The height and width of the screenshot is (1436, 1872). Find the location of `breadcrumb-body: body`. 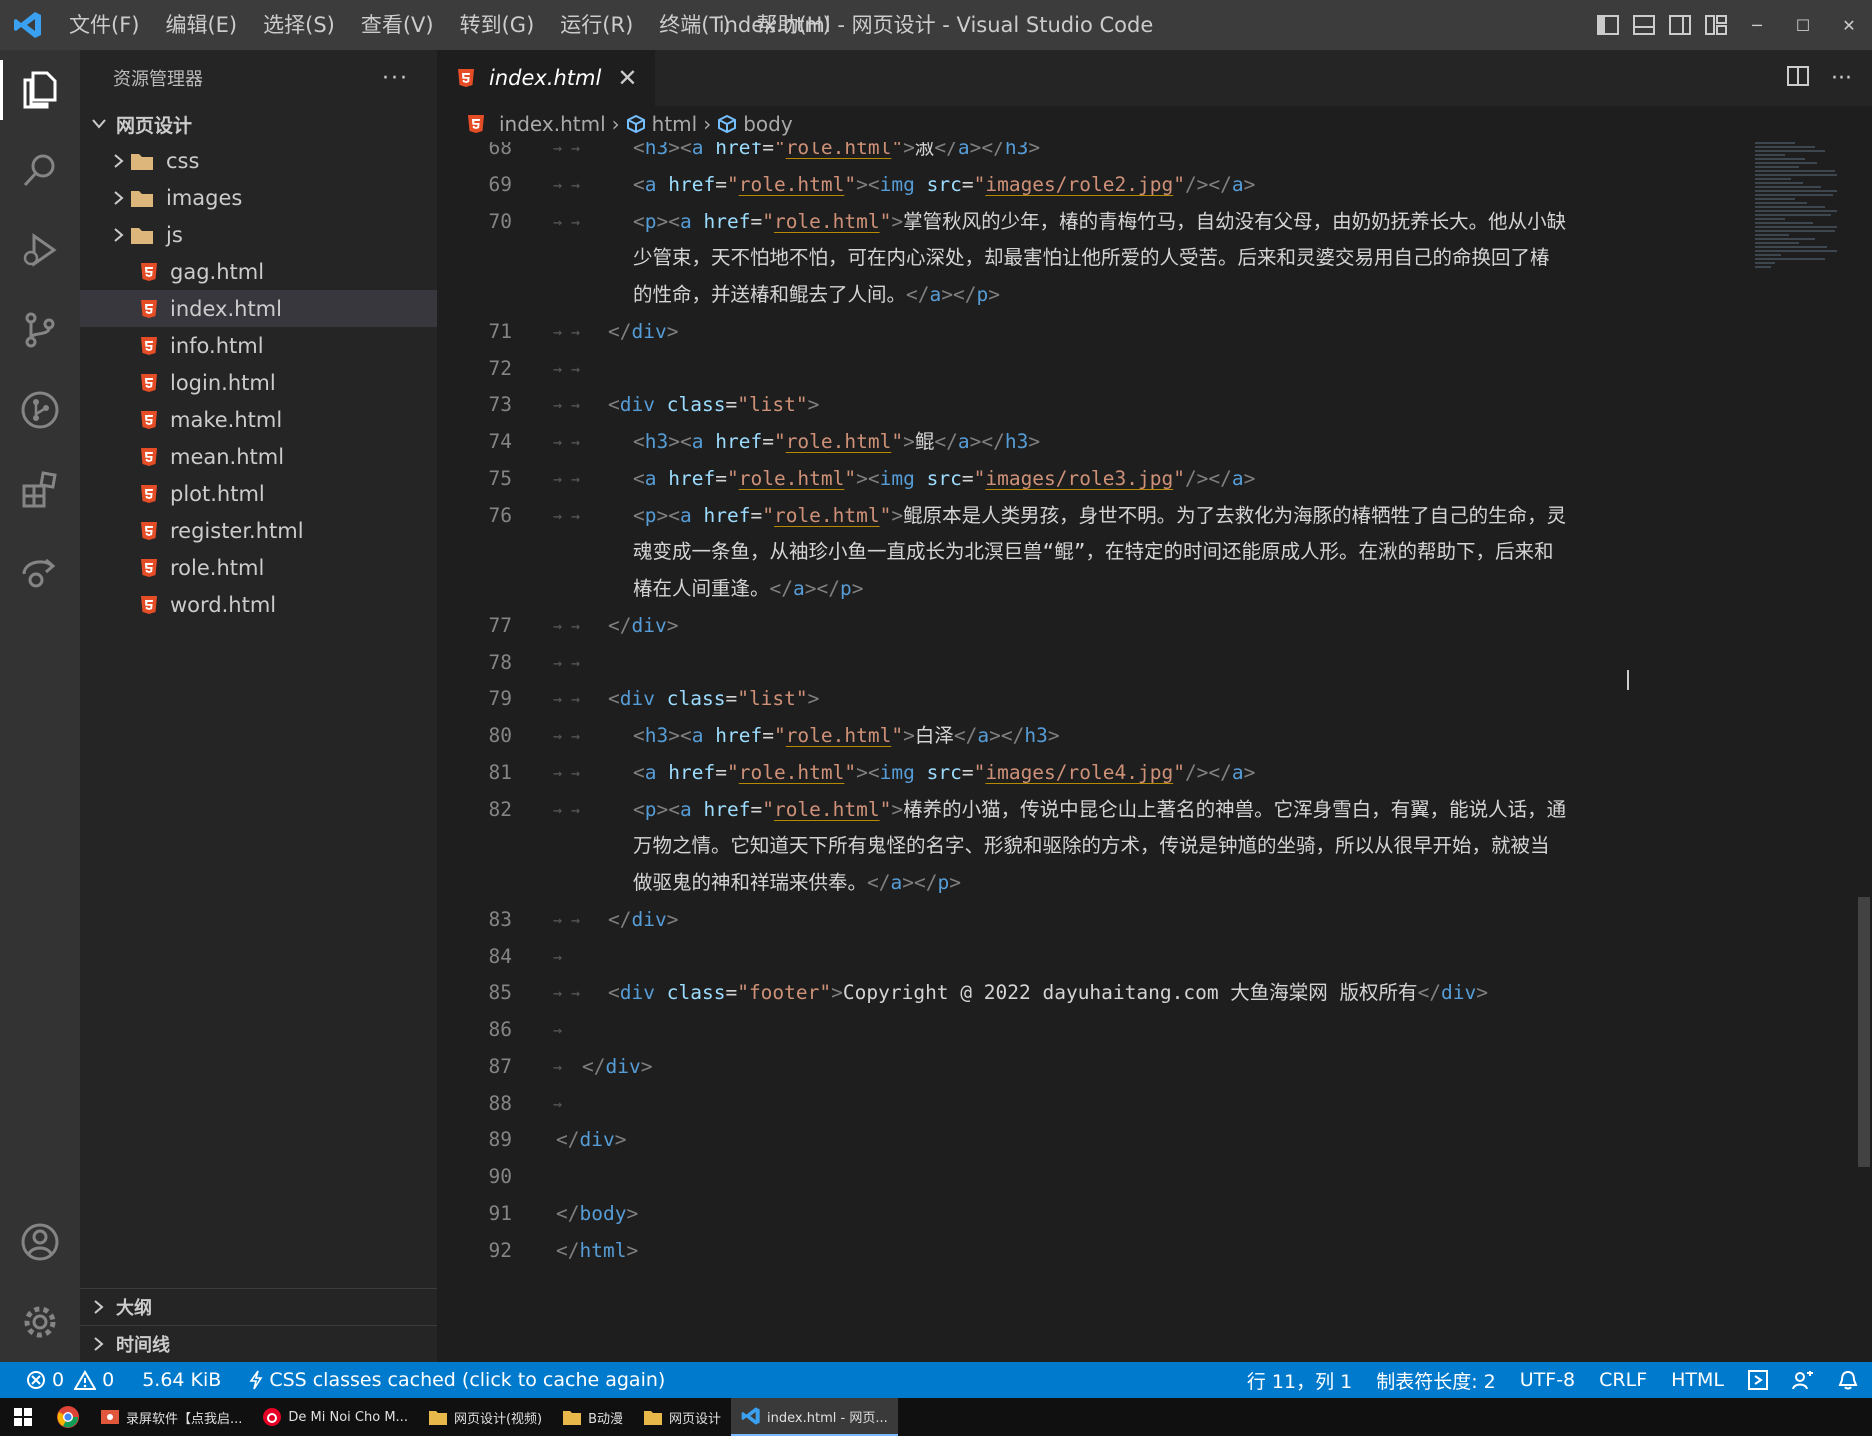

breadcrumb-body: body is located at coordinates (755, 124).